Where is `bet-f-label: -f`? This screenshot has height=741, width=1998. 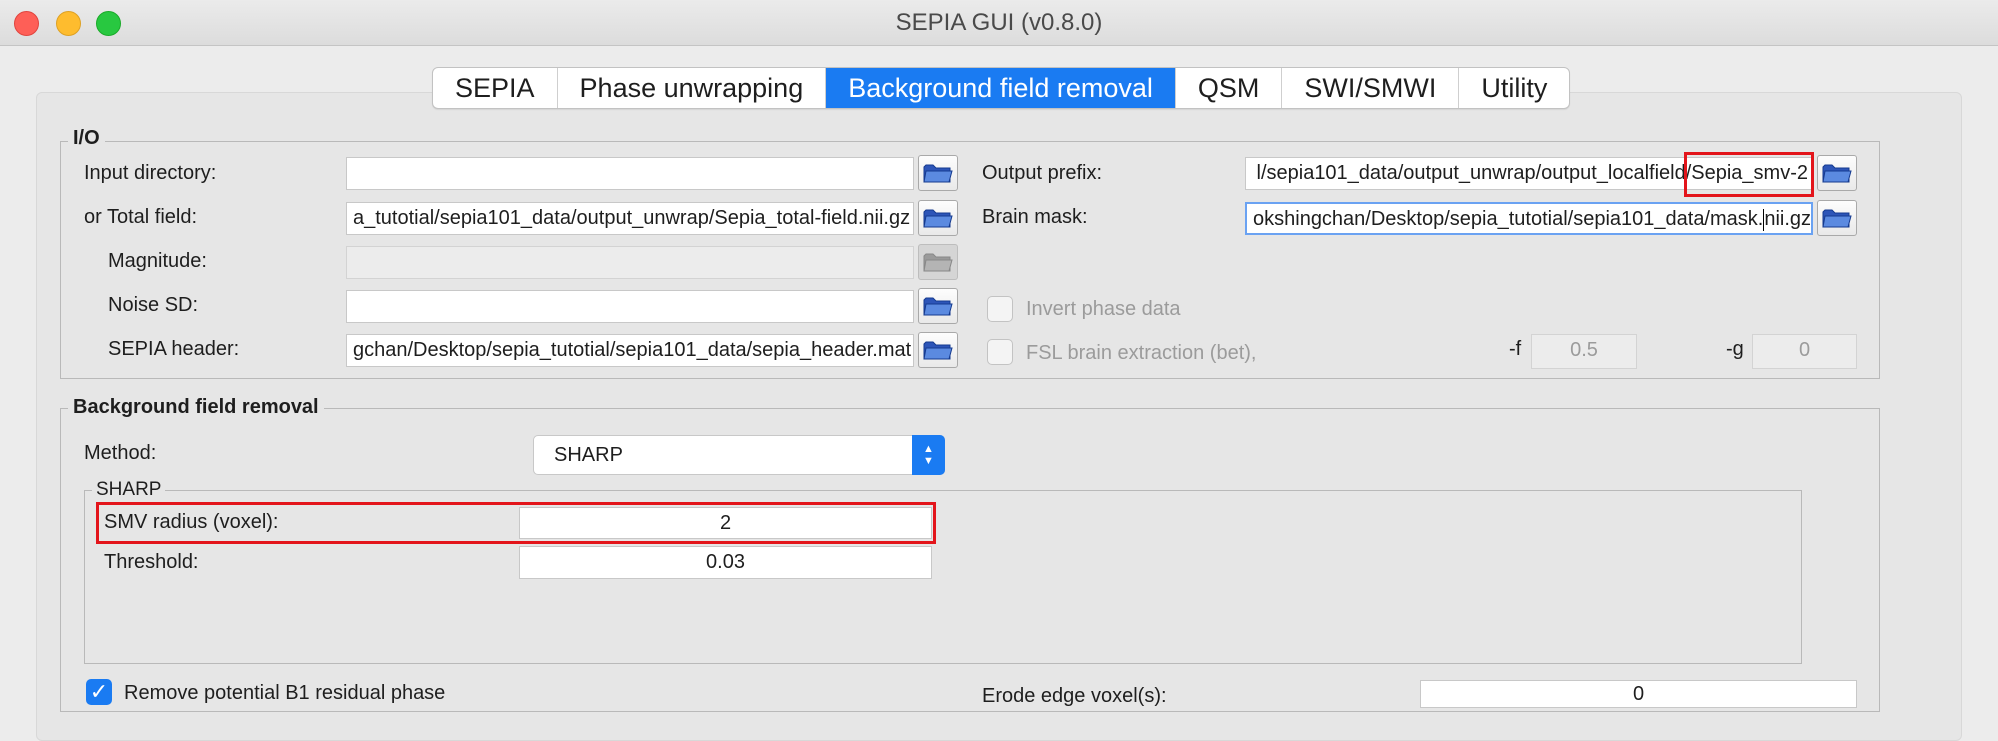 bet-f-label: -f is located at coordinates (1515, 349).